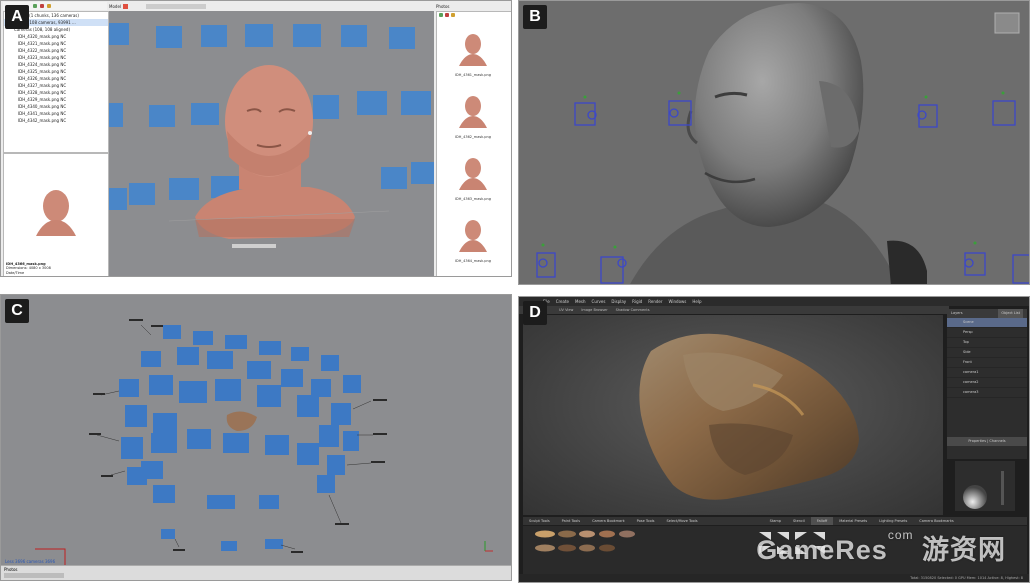 This screenshot has height=585, width=1030. Describe the element at coordinates (535, 313) in the screenshot. I see `panel-label-d: D` at that location.